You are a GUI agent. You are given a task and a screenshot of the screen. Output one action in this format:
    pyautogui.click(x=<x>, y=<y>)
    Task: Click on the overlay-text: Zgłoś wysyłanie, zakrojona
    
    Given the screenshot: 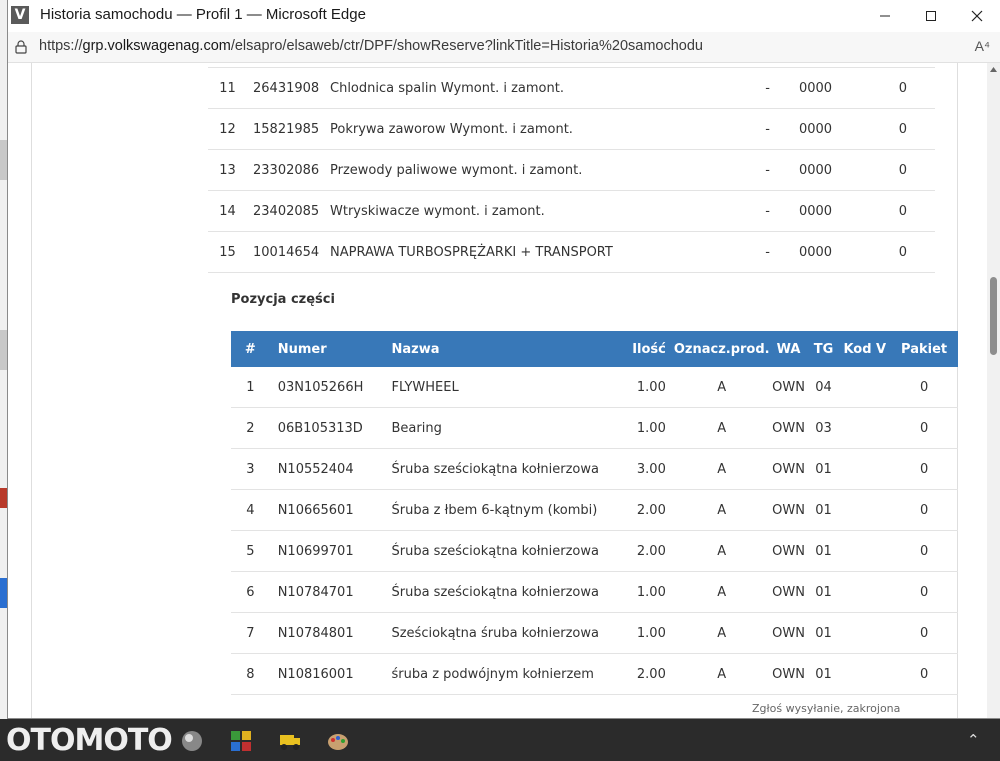 What is the action you would take?
    pyautogui.click(x=826, y=708)
    